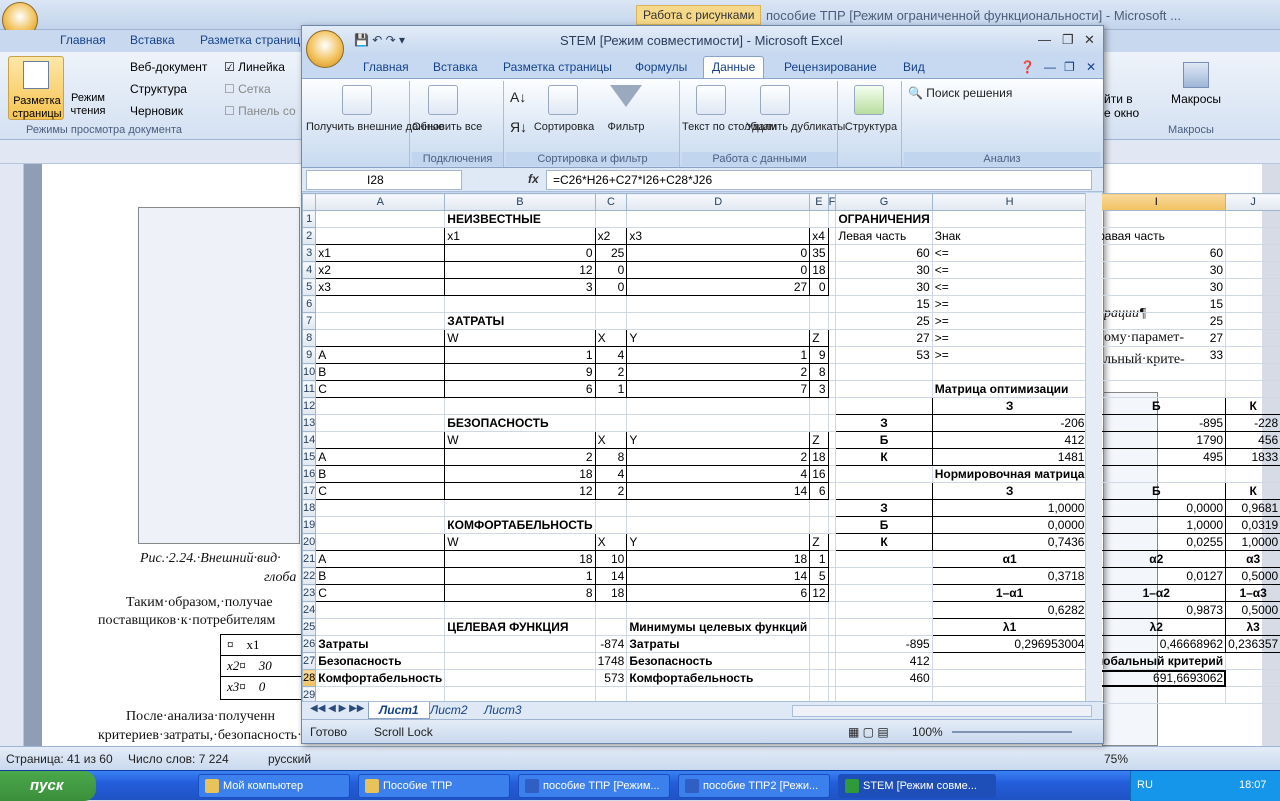  I want to click on cell-A16: B, so click(380, 474).